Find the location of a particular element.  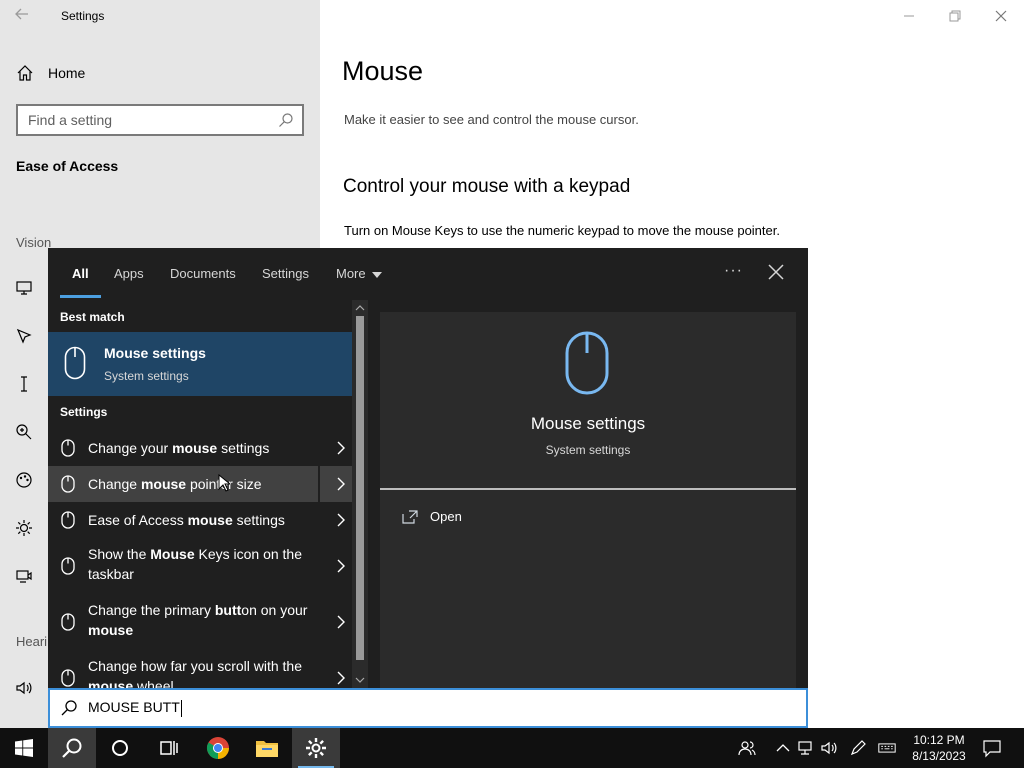

search-query-text: MOUSE BUTT is located at coordinates (134, 707).